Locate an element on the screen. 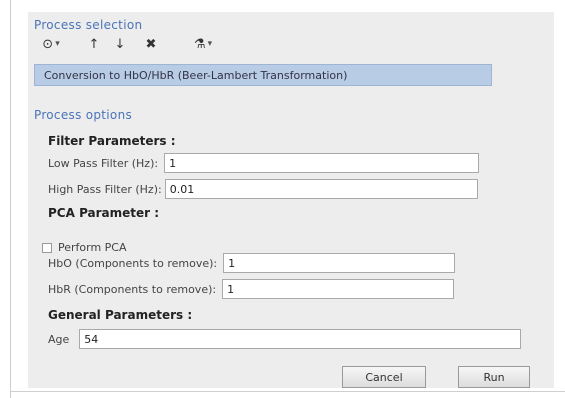  age-input is located at coordinates (300, 339).